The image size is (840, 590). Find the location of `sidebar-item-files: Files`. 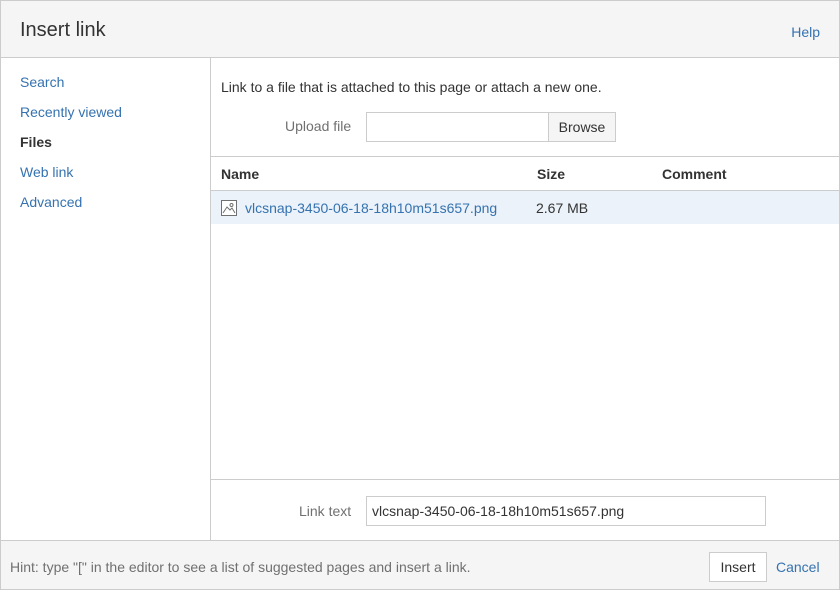

sidebar-item-files: Files is located at coordinates (36, 142).